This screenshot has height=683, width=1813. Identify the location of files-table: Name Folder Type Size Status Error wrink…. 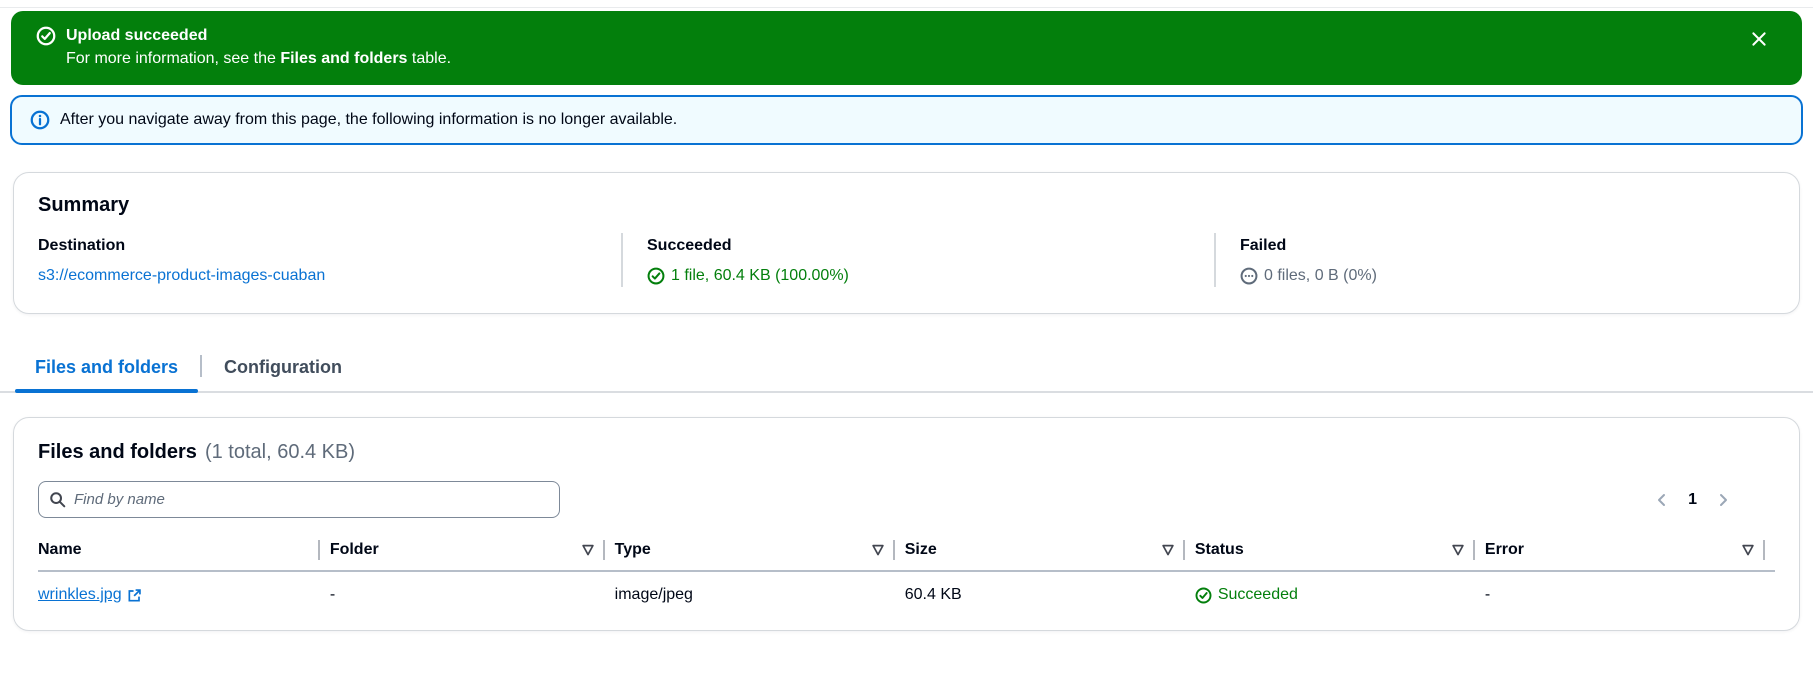
(906, 575).